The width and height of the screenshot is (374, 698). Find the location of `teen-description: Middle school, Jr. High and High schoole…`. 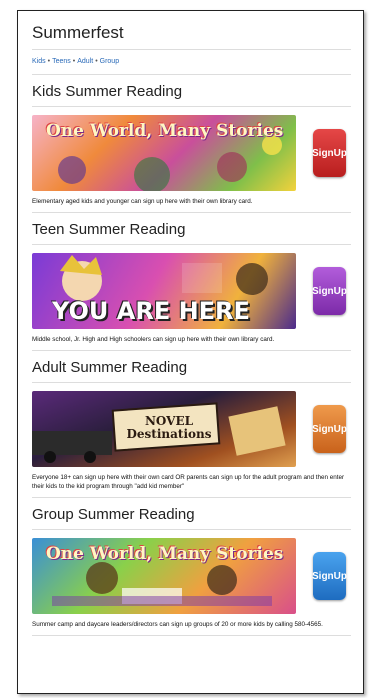

teen-description: Middle school, Jr. High and High schoole… is located at coordinates (191, 342).